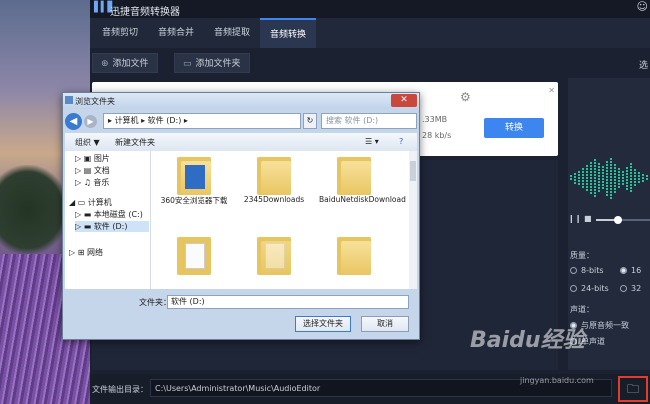 Image resolution: width=650 pixels, height=404 pixels. Describe the element at coordinates (370, 62) in the screenshot. I see `toolbar: ⊕ 添加文件 ▭ 添加文件夹 选` at that location.